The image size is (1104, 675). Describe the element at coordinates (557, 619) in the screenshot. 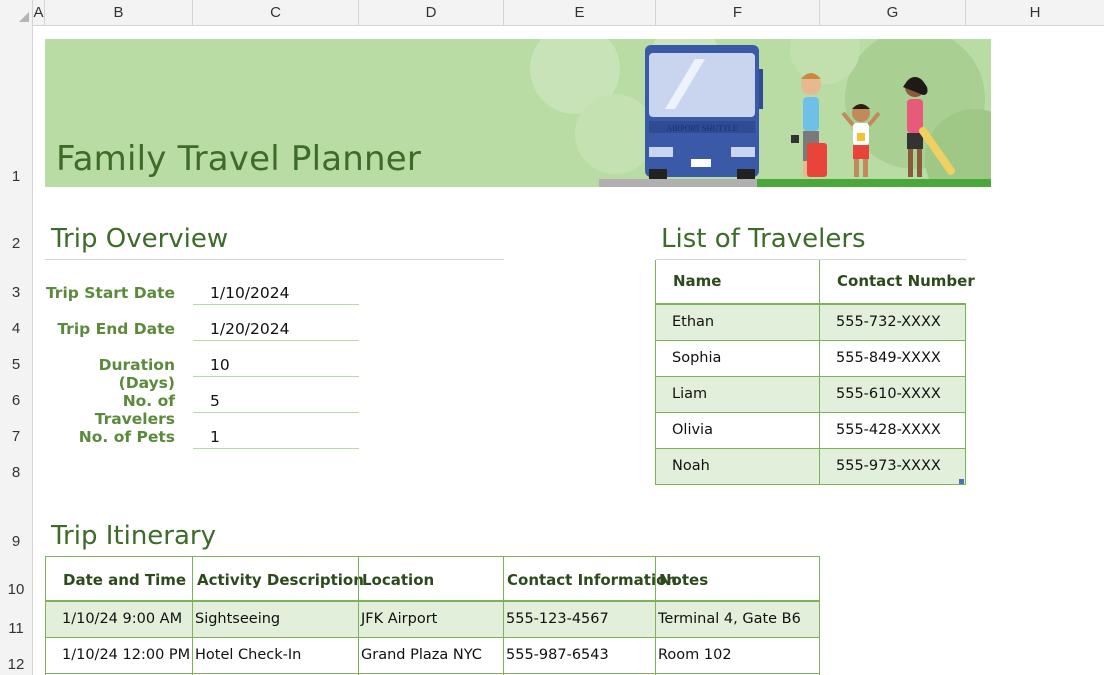

I see `itinerary-contact: 555-123-4567` at that location.